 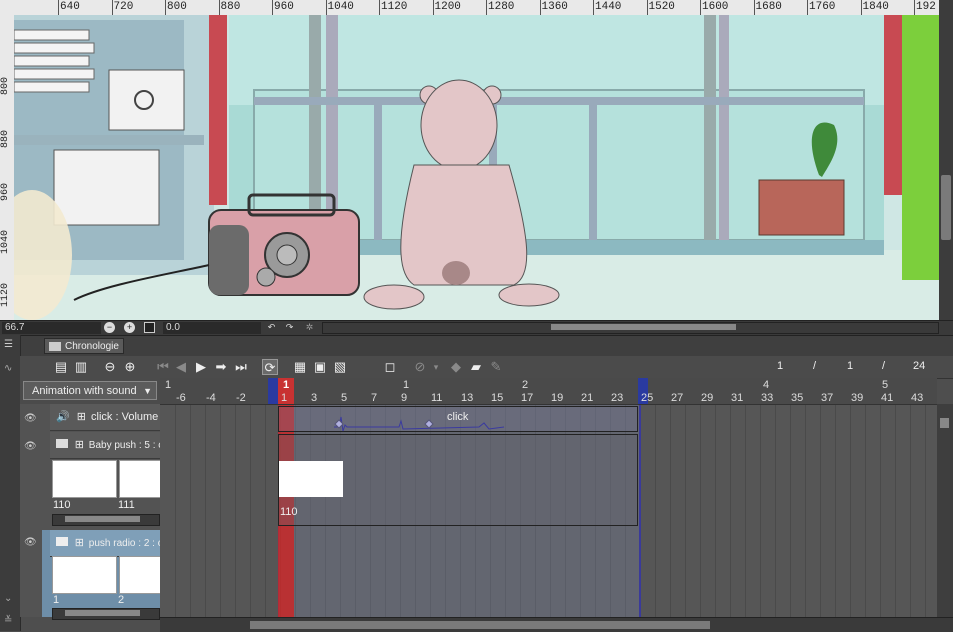 I want to click on cel-label: 110, so click(x=289, y=512).